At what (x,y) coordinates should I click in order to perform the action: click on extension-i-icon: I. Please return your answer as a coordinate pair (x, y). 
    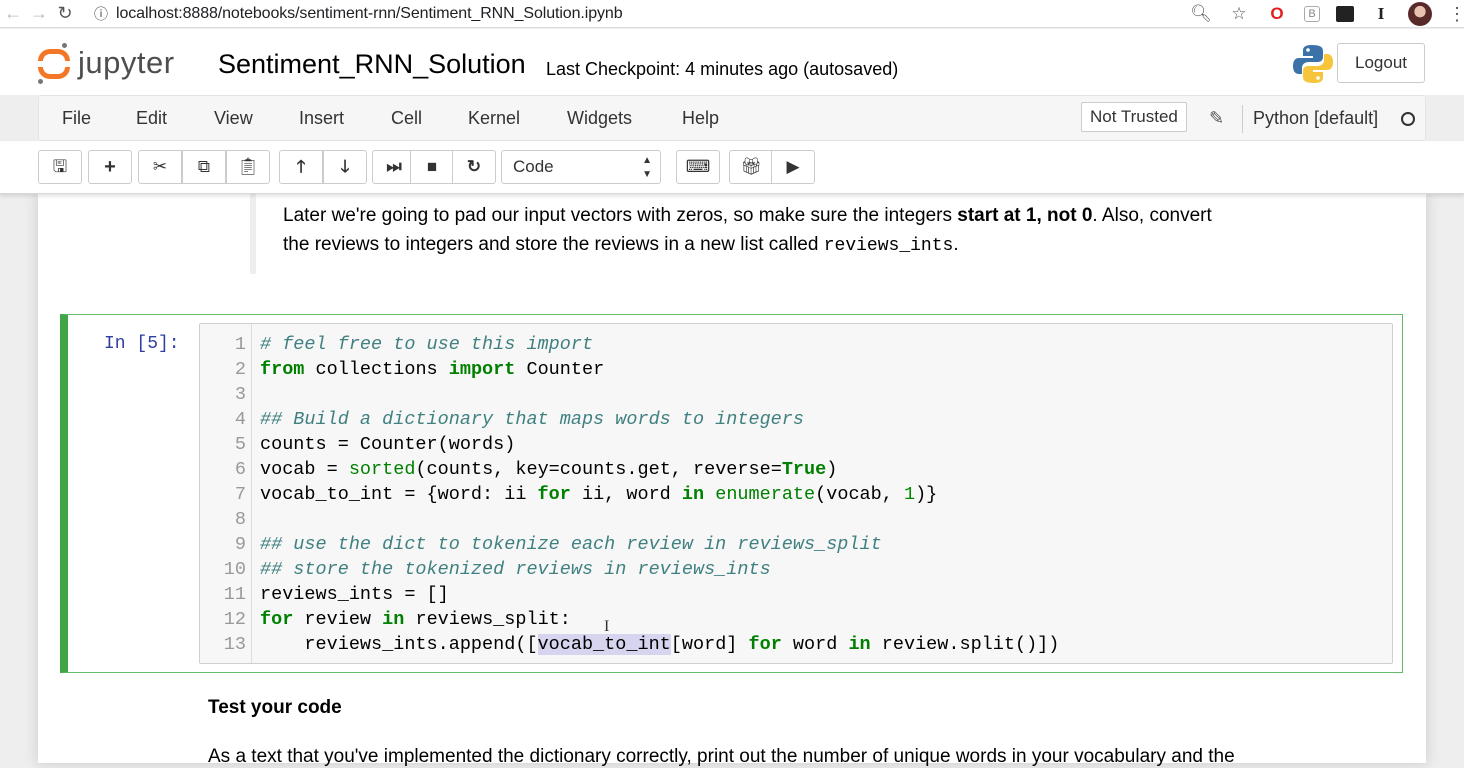
    Looking at the image, I should click on (1381, 14).